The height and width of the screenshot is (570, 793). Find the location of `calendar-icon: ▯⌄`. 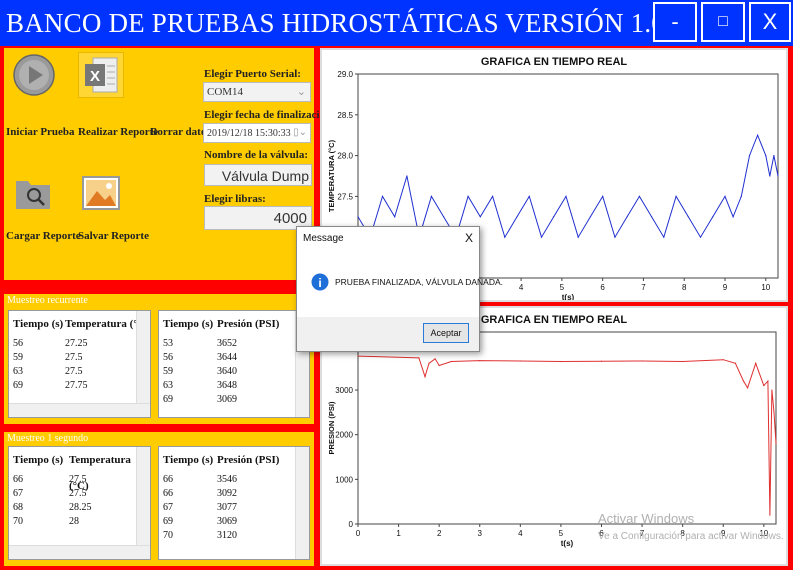

calendar-icon: ▯⌄ is located at coordinates (300, 132).